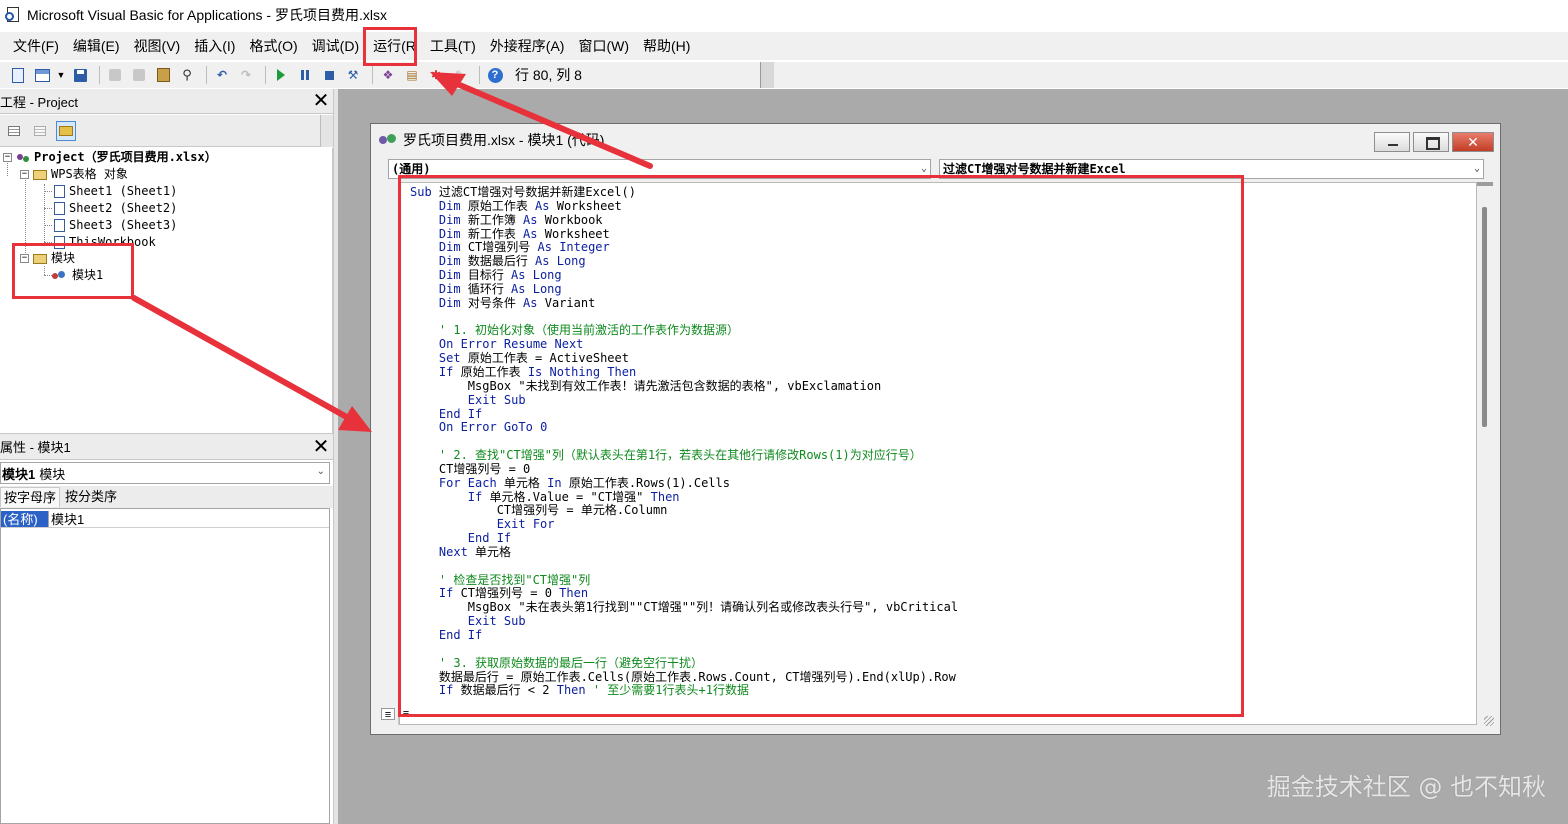  I want to click on close-properties-pane-button: ✕, so click(321, 447).